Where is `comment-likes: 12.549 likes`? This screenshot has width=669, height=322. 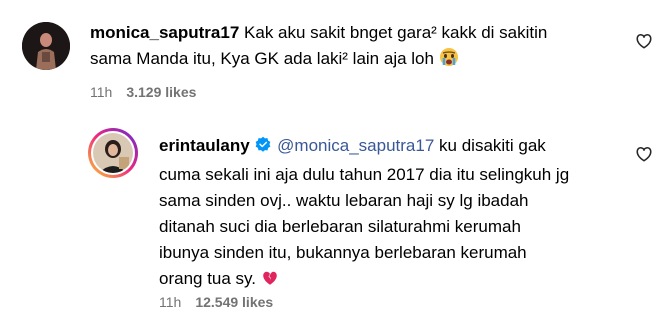
comment-likes: 12.549 likes is located at coordinates (234, 302).